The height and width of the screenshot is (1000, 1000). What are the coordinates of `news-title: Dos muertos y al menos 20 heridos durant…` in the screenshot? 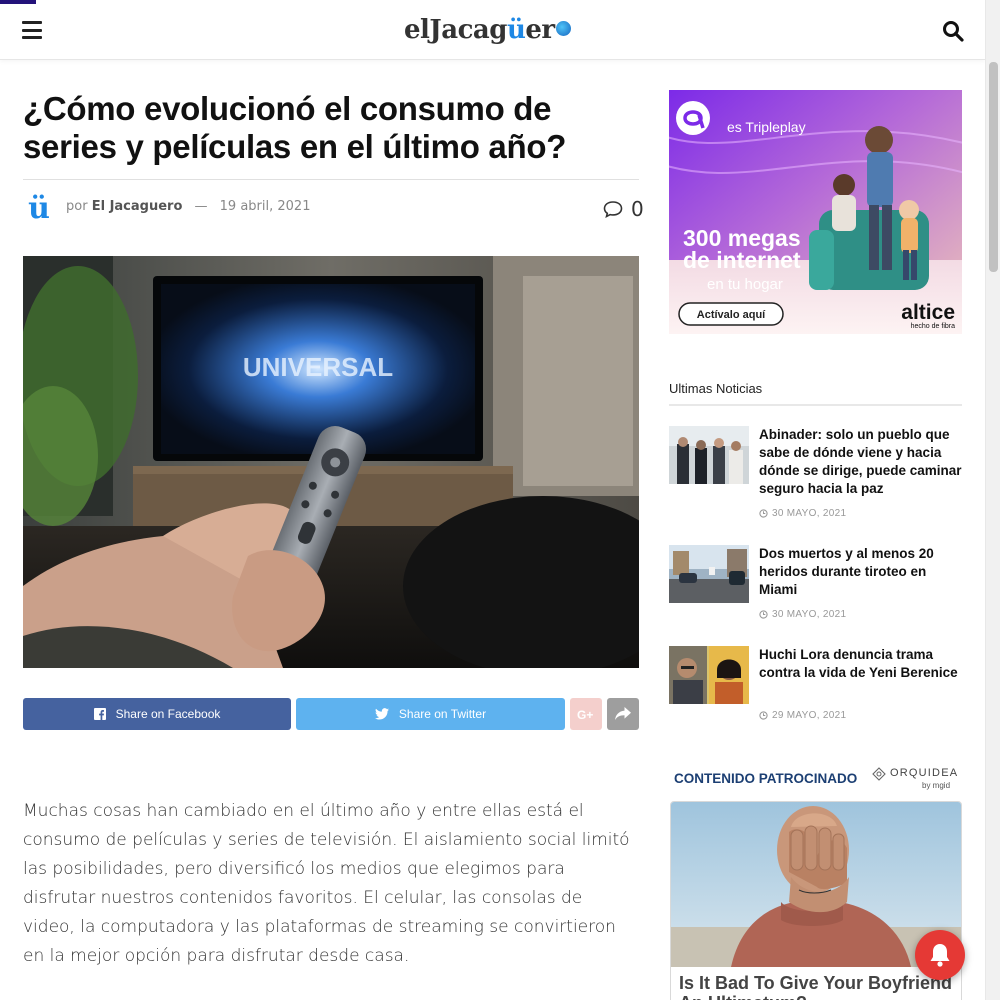 It's located at (861, 572).